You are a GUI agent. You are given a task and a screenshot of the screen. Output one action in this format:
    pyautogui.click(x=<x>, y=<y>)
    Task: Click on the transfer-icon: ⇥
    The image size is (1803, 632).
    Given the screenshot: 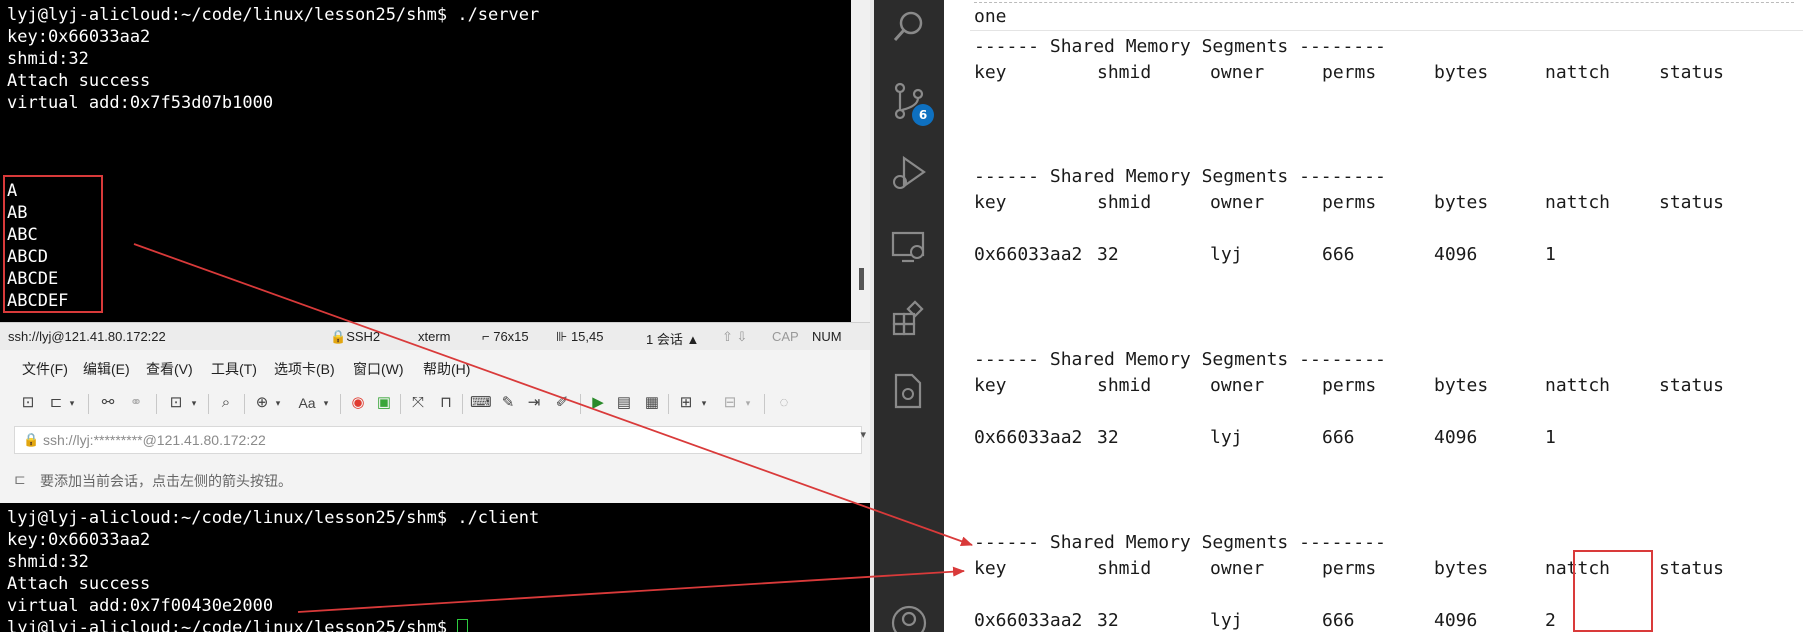 What is the action you would take?
    pyautogui.click(x=534, y=403)
    